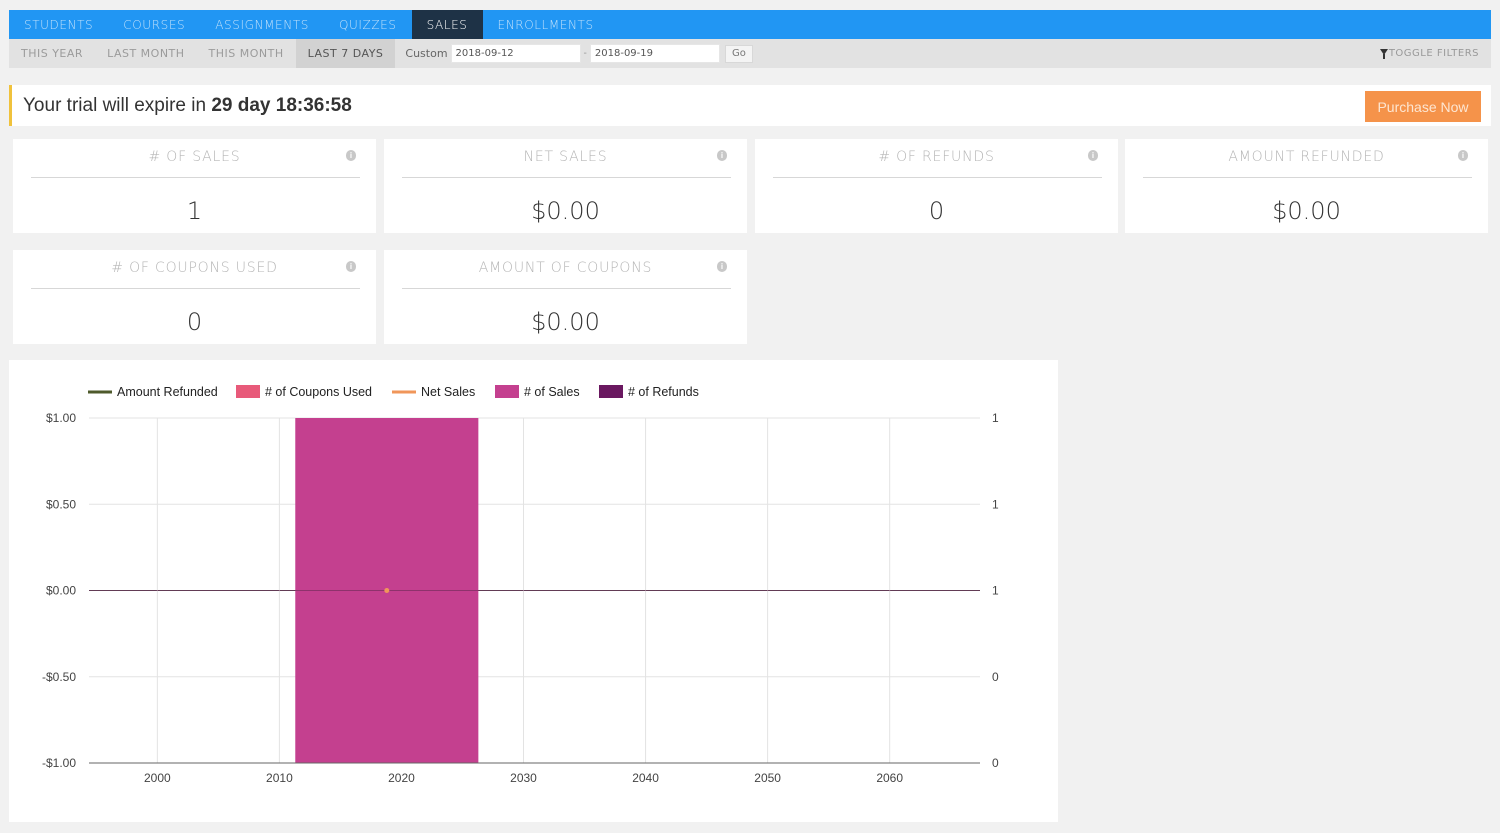 This screenshot has width=1500, height=833. What do you see at coordinates (58, 24) in the screenshot?
I see `tab-students: STUDENTS` at bounding box center [58, 24].